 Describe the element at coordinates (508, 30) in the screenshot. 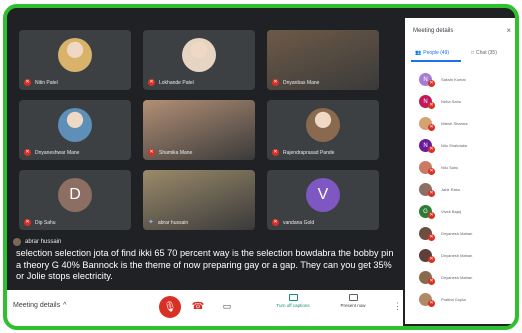

I see `close-panel-button: ×` at that location.